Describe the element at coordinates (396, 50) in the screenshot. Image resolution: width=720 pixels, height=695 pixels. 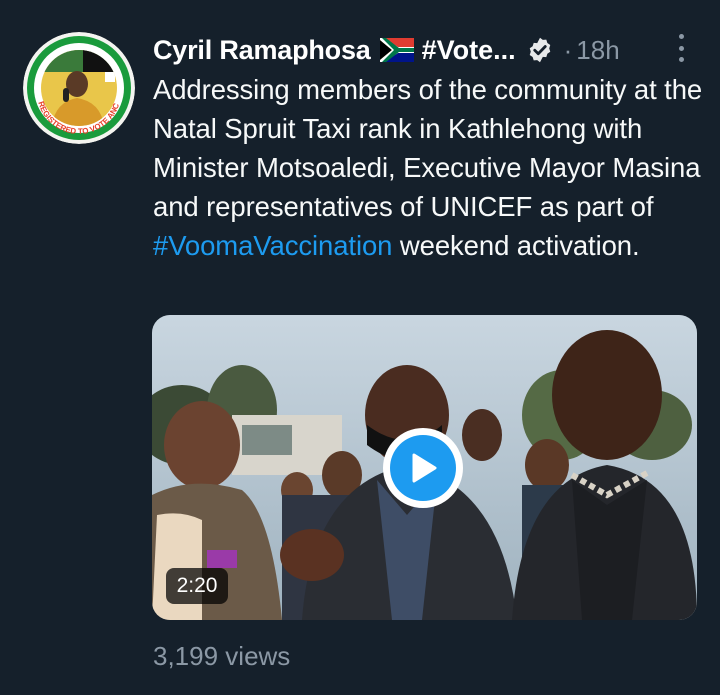
I see `south-africa-flag-icon` at that location.